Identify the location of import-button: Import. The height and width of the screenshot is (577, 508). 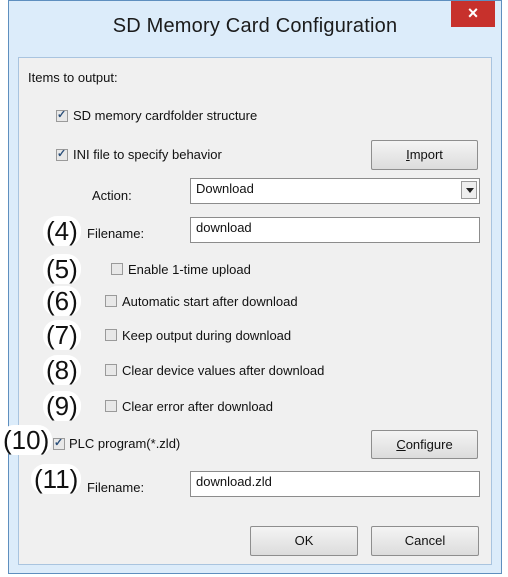
(424, 155).